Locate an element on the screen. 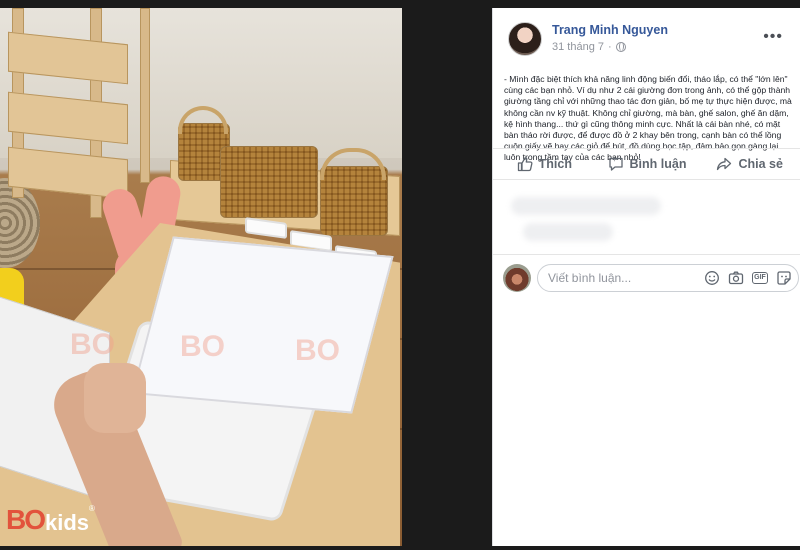 The height and width of the screenshot is (550, 800). whiteboard-top is located at coordinates (262, 325).